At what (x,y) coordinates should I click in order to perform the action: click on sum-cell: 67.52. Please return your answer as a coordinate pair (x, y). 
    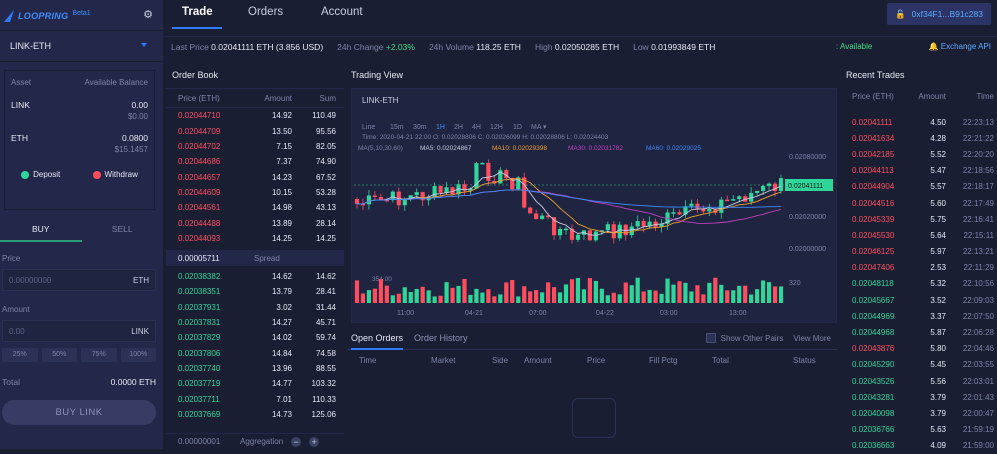
    Looking at the image, I should click on (325, 177).